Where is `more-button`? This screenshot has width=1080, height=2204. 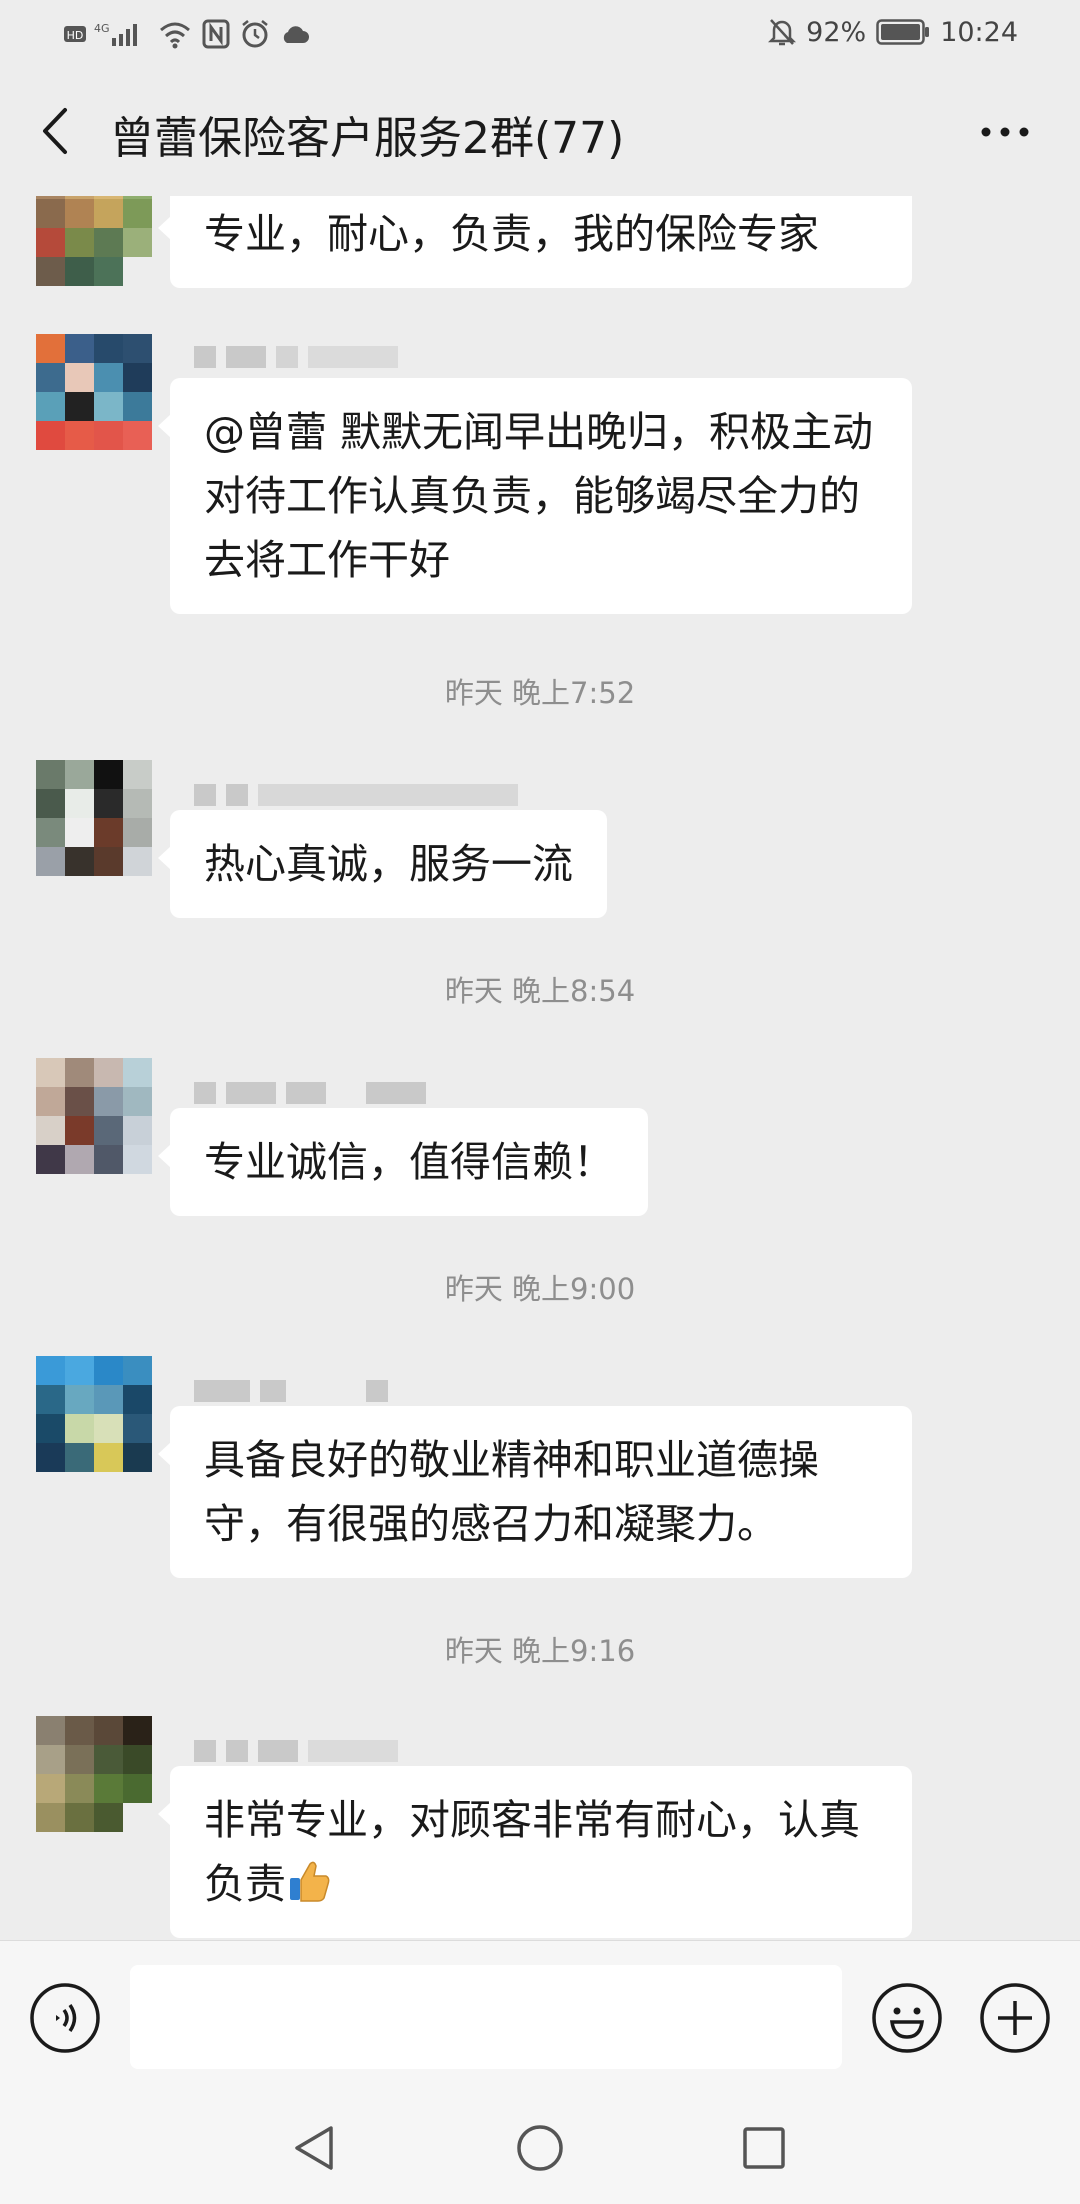 more-button is located at coordinates (1005, 132).